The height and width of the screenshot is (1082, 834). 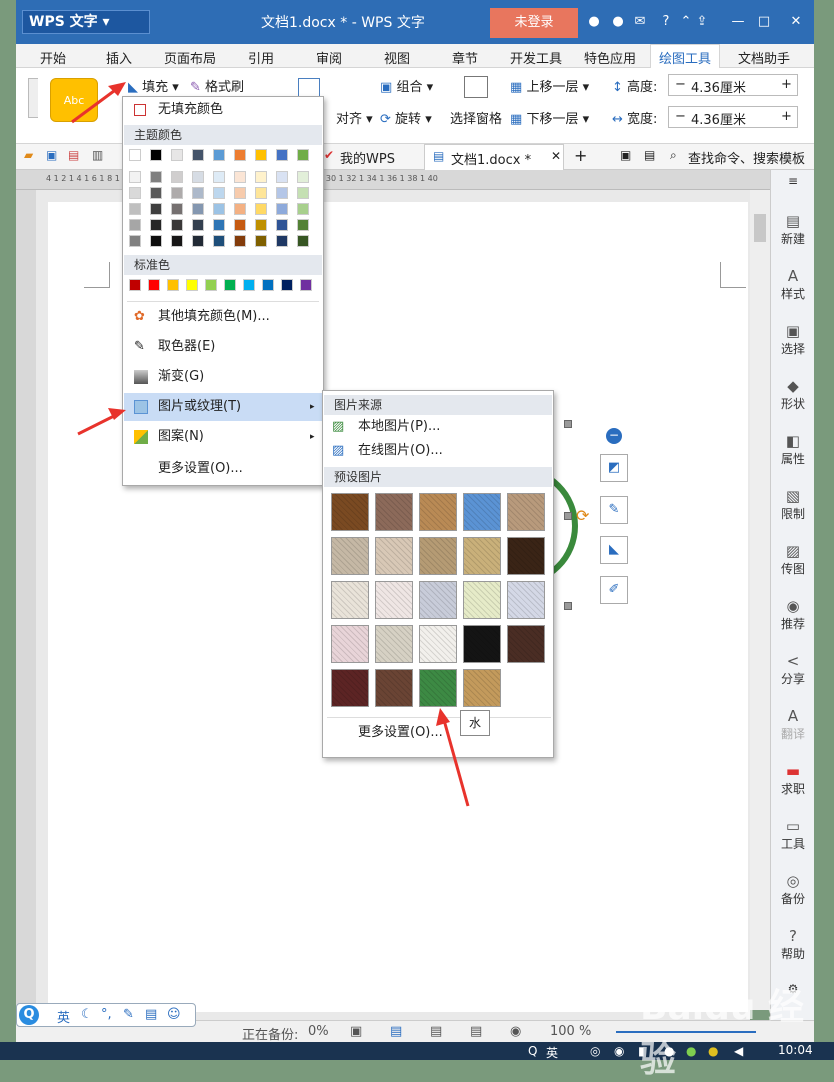 What do you see at coordinates (536, 57) in the screenshot?
I see `tab-developer: 开发工具` at bounding box center [536, 57].